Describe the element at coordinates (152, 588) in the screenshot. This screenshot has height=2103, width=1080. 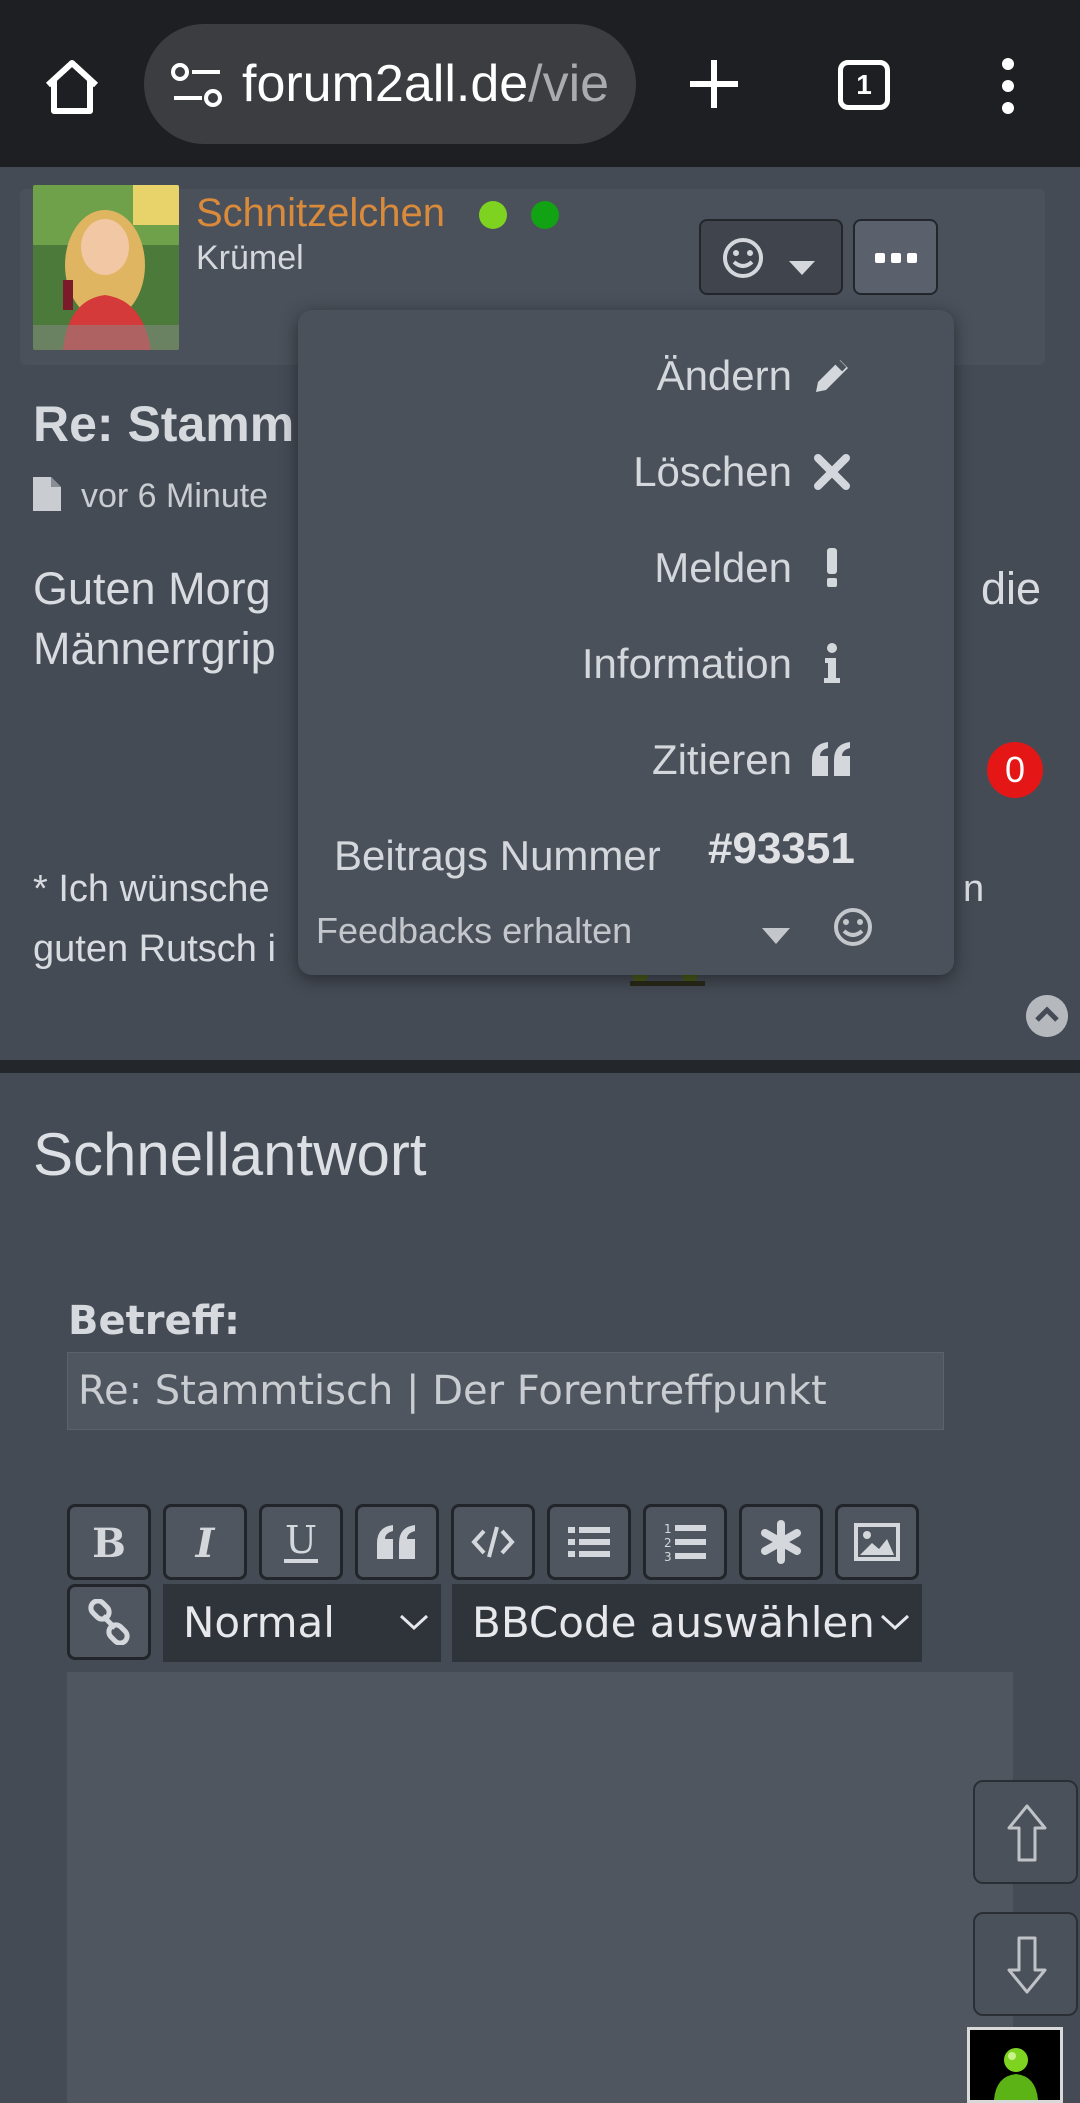
I see `post-body-line: Guten Morg` at that location.